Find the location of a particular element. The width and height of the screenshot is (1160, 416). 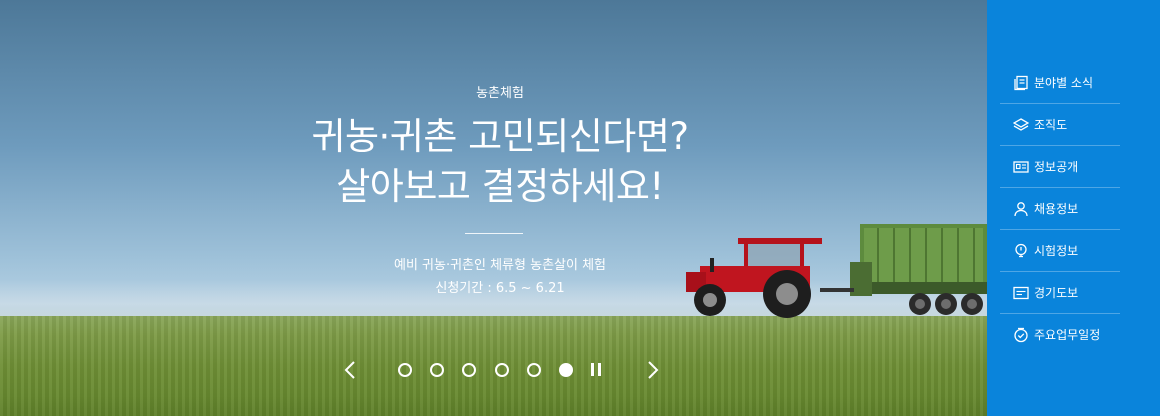

layers-icon is located at coordinates (1021, 124).